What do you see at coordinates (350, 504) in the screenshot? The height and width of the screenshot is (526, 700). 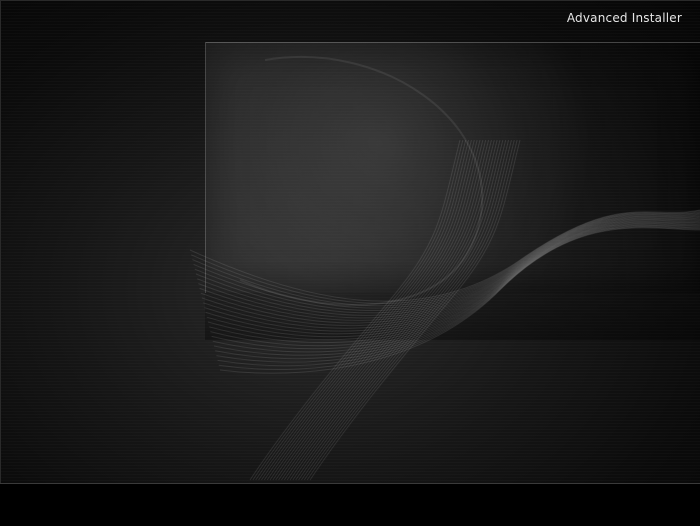 I see `bottom-bar` at bounding box center [350, 504].